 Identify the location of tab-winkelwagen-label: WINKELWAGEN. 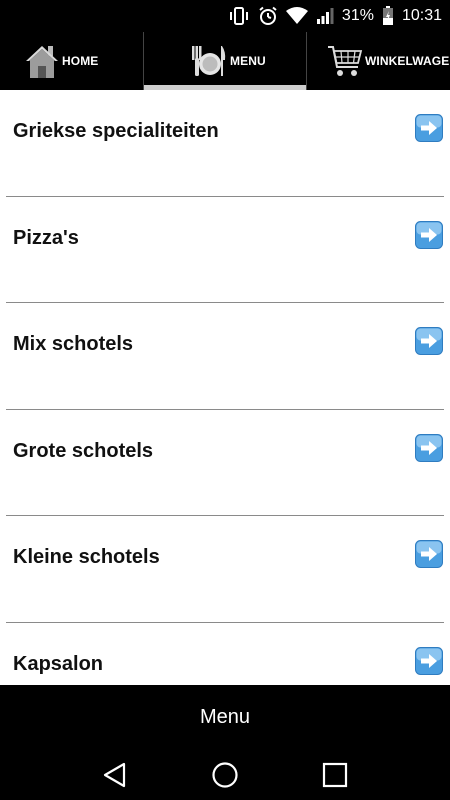
(407, 61).